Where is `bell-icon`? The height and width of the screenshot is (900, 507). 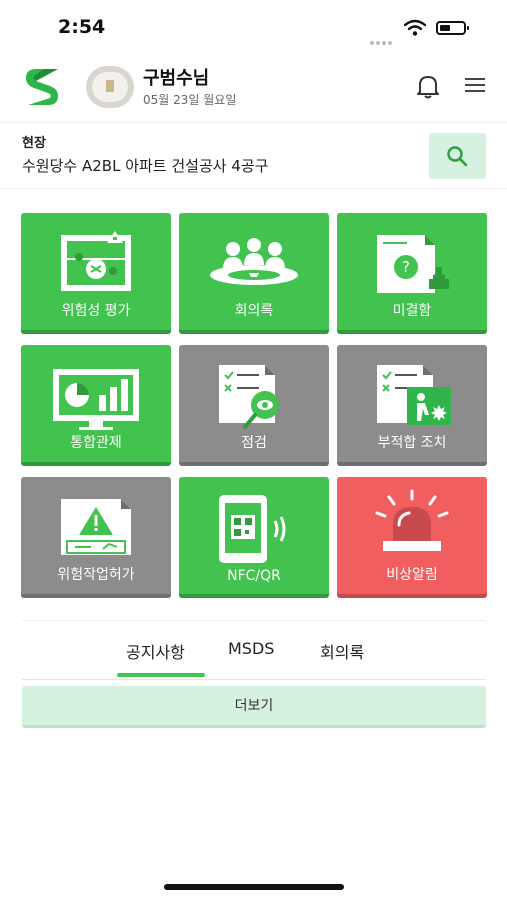 bell-icon is located at coordinates (428, 86).